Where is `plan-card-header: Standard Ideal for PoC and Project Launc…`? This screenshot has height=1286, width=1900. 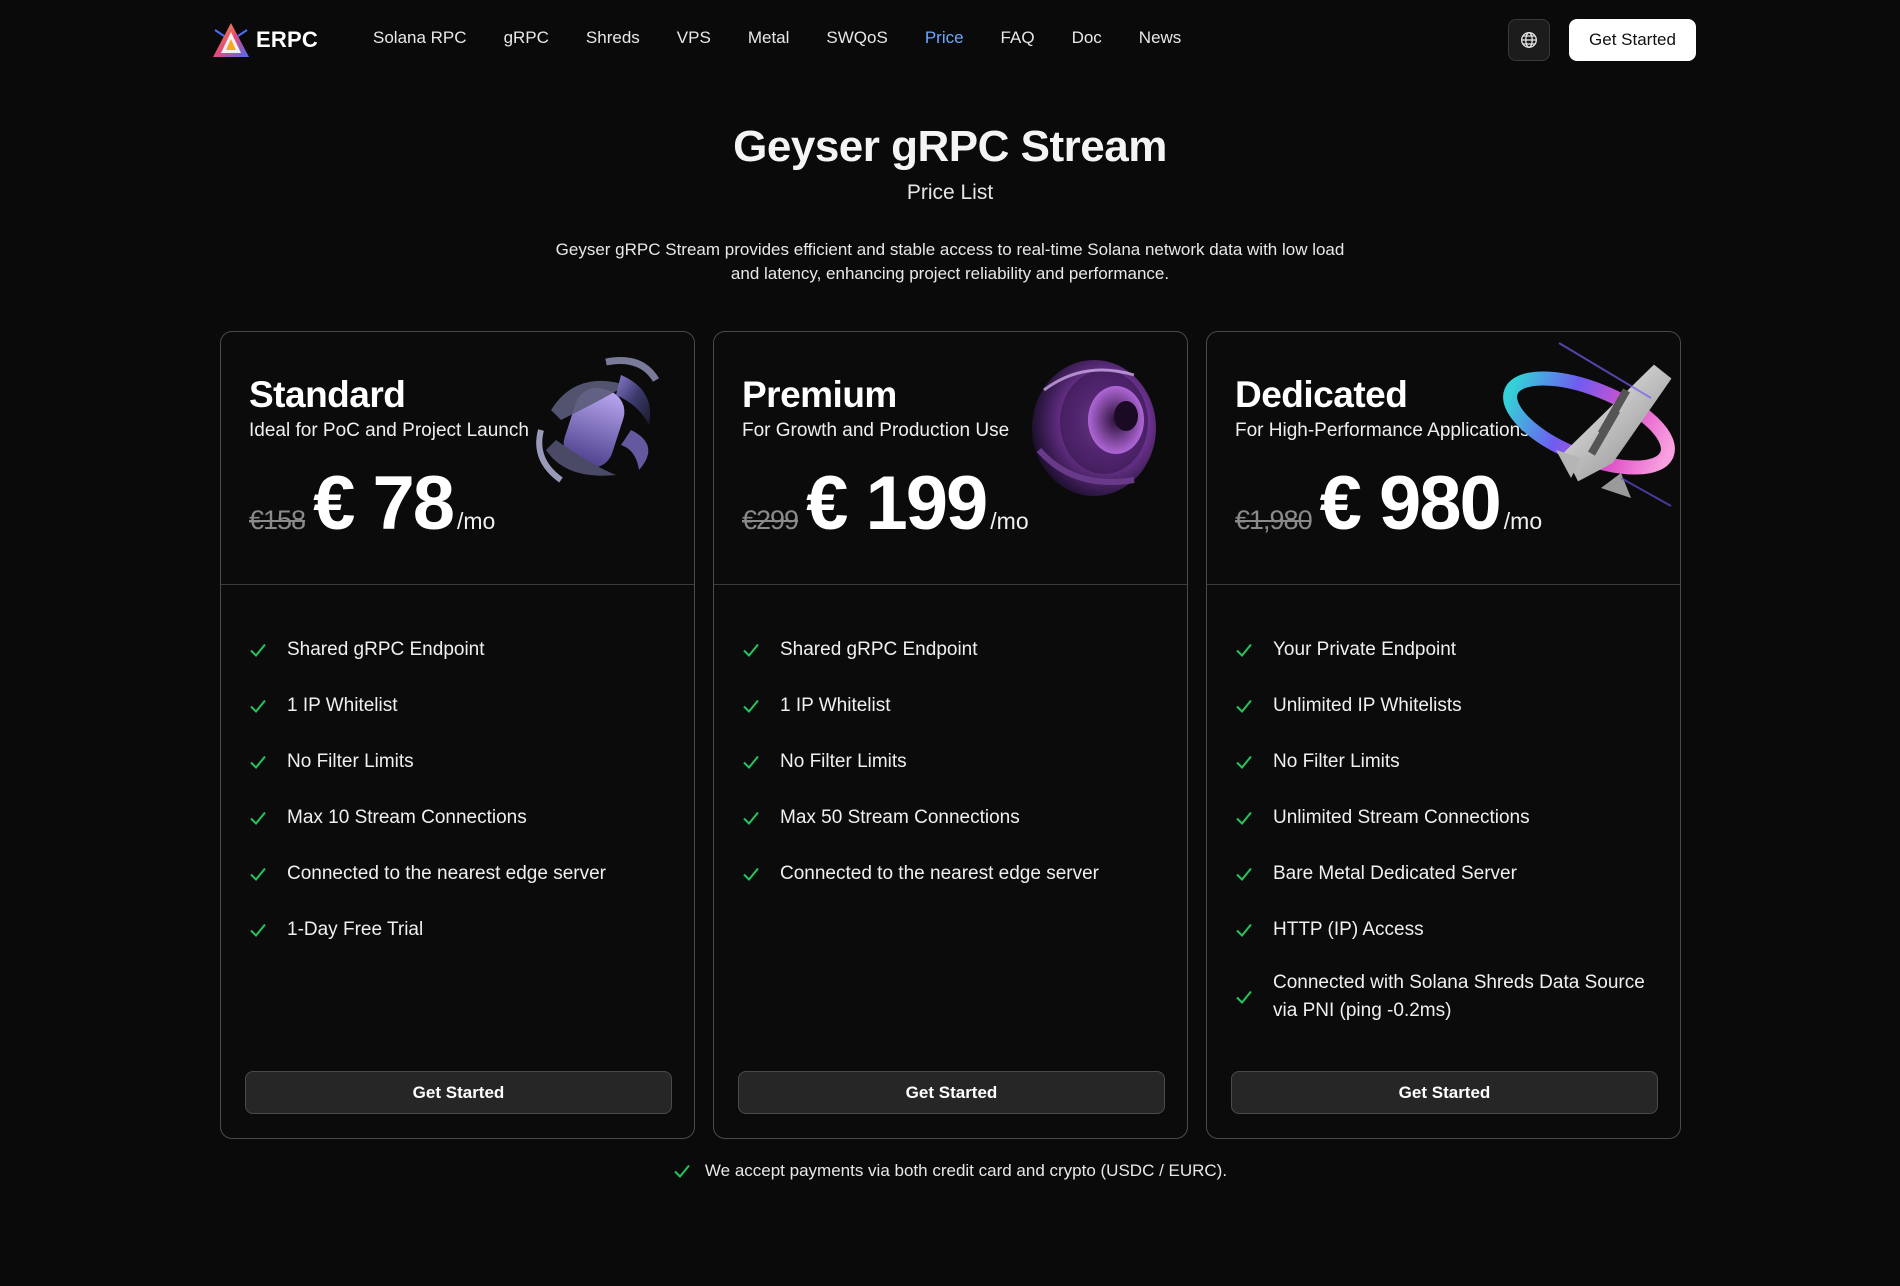 plan-card-header: Standard Ideal for PoC and Project Launc… is located at coordinates (457, 458).